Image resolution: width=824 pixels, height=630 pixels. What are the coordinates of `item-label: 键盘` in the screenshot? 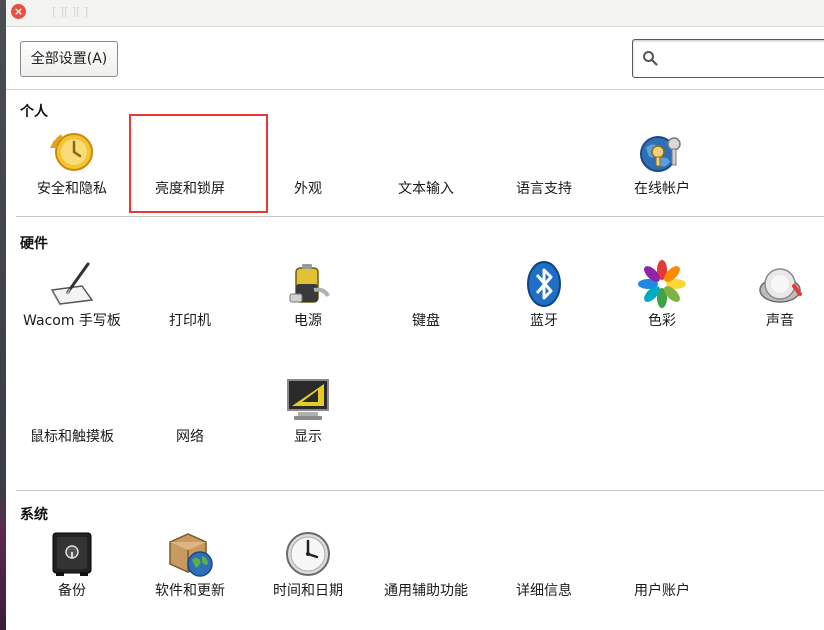 It's located at (426, 321).